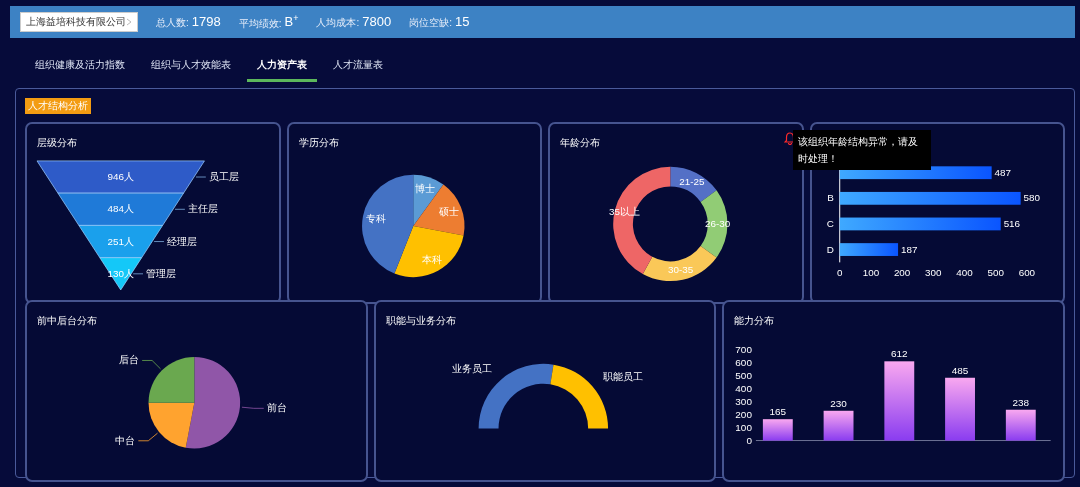 Image resolution: width=1080 pixels, height=487 pixels. I want to click on slice-label: 业务员工, so click(471, 368).